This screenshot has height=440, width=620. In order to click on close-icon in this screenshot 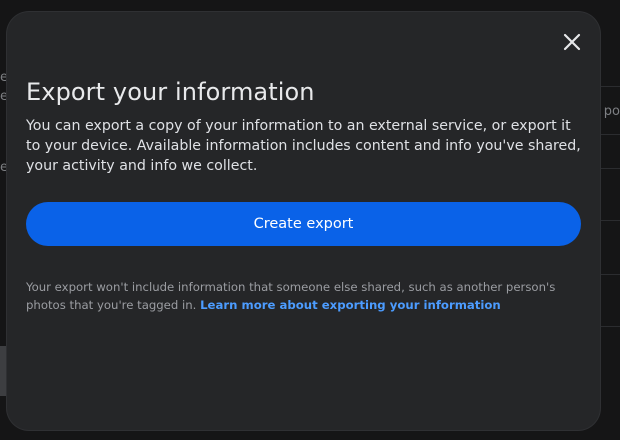, I will do `click(572, 42)`.